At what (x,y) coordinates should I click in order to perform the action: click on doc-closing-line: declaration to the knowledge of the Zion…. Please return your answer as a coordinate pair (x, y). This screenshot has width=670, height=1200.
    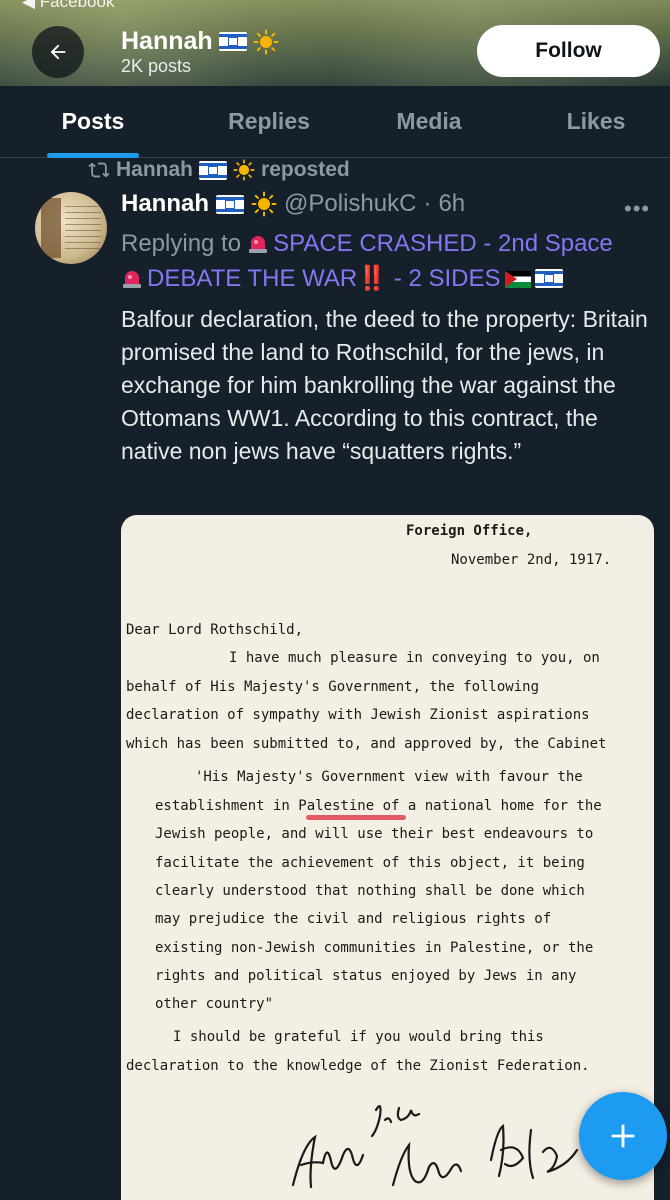
    Looking at the image, I should click on (358, 1066).